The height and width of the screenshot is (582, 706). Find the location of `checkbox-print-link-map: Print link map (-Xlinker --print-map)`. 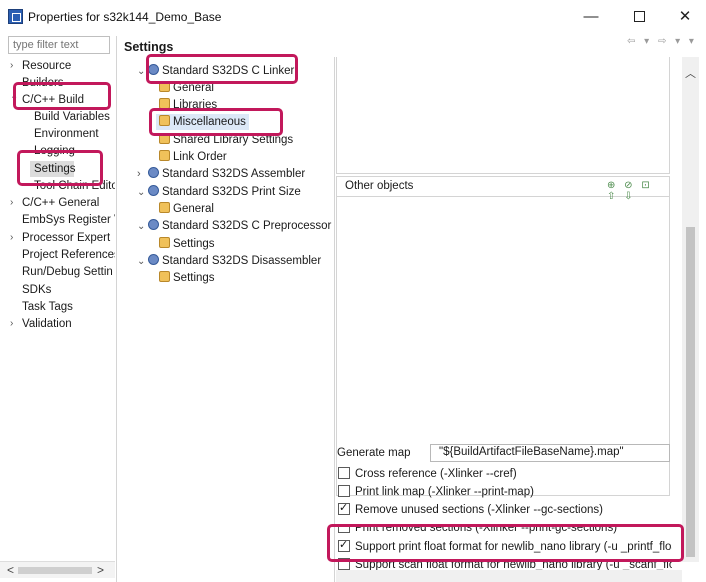

checkbox-print-link-map: Print link map (-Xlinker --print-map) is located at coordinates (436, 493).